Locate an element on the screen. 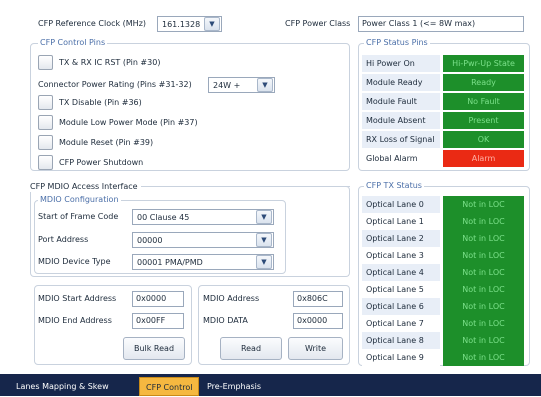  power-shutdown-label: CFP Power Shutdown is located at coordinates (101, 162).